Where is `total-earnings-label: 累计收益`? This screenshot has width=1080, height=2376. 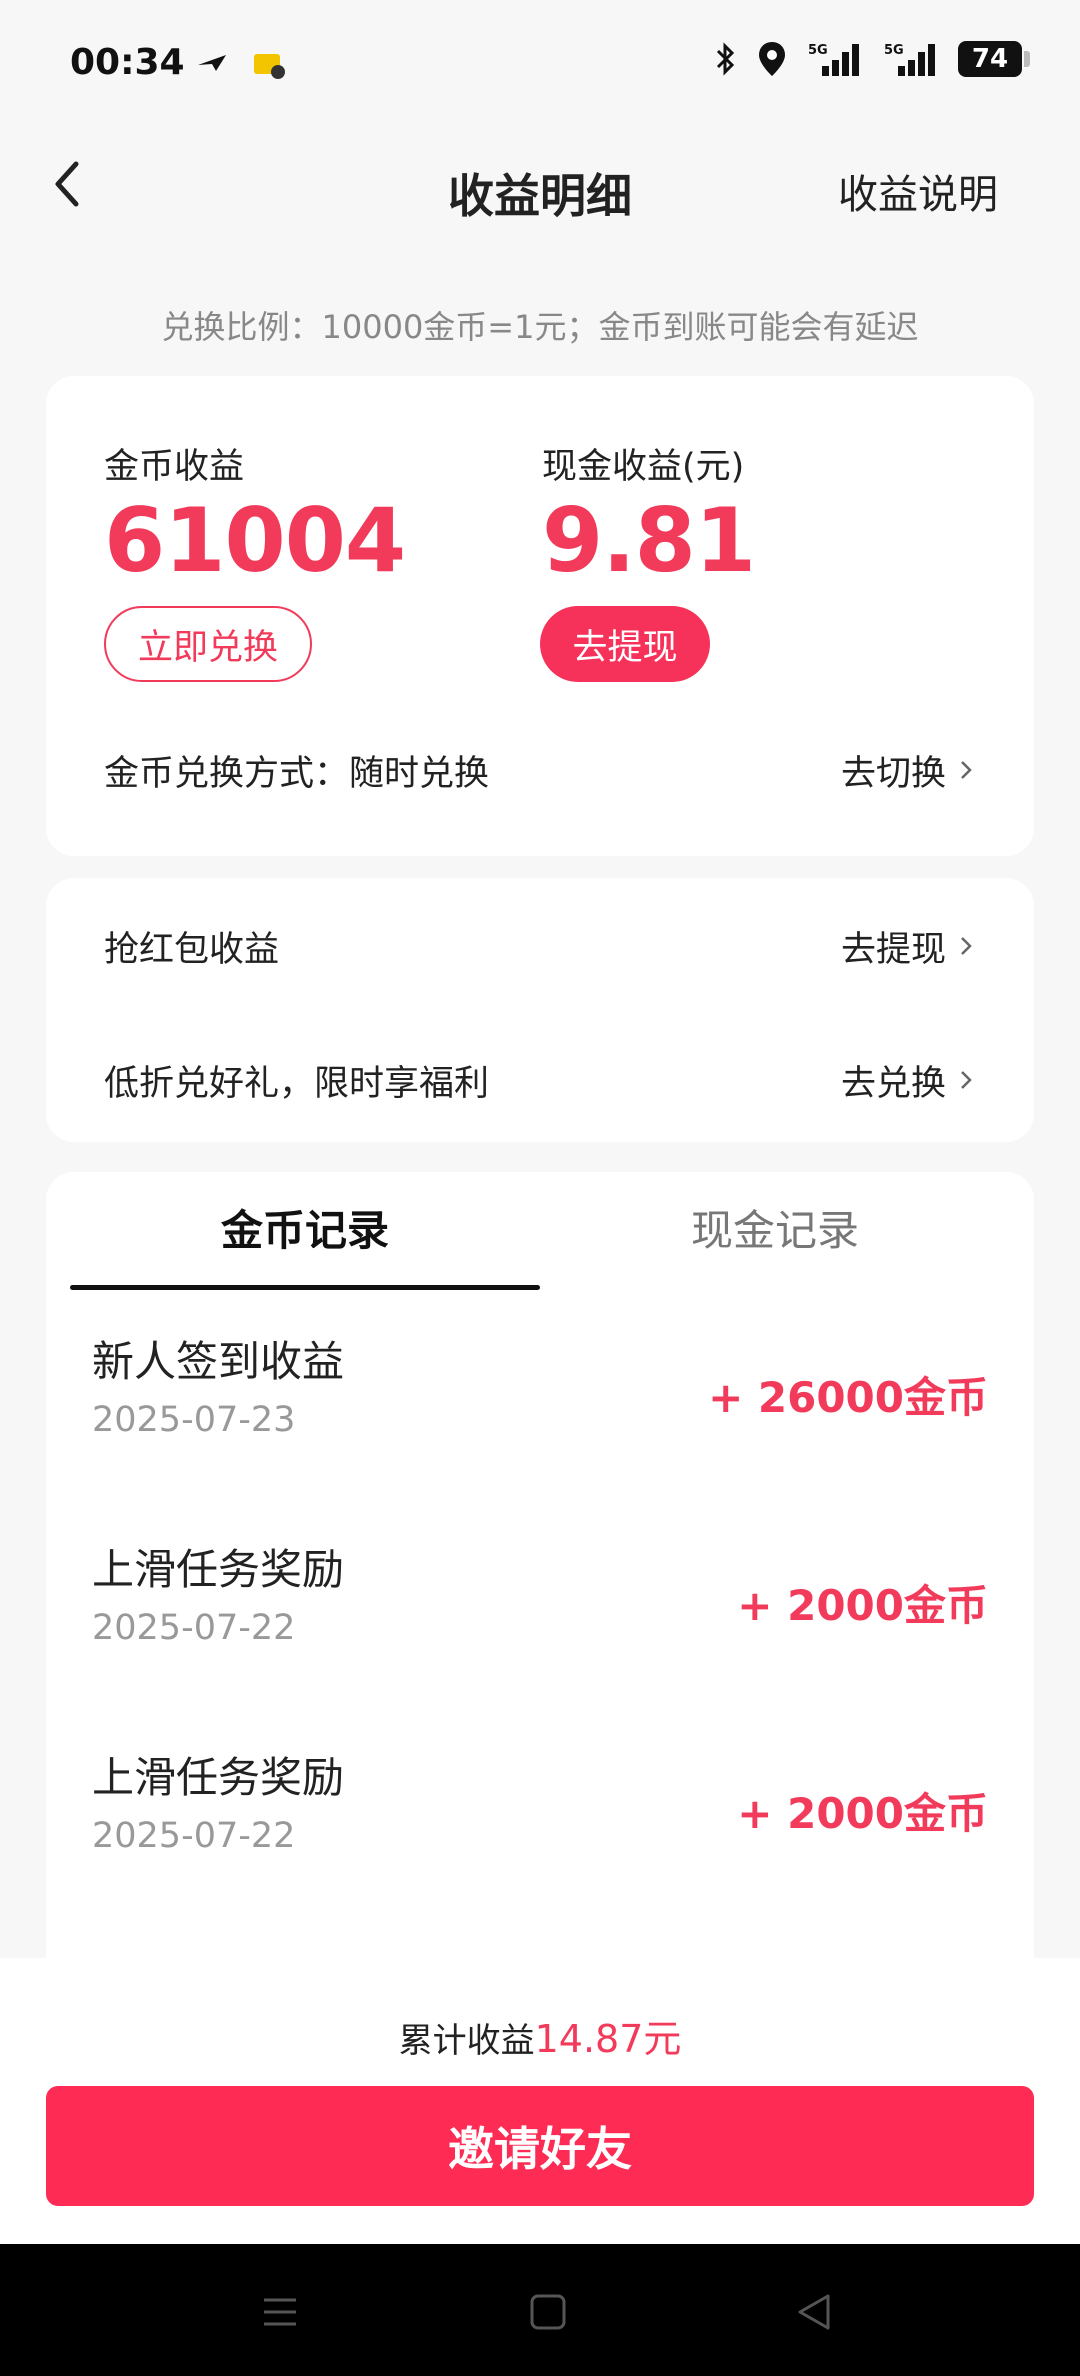
total-earnings-label: 累计收益 is located at coordinates (466, 2041).